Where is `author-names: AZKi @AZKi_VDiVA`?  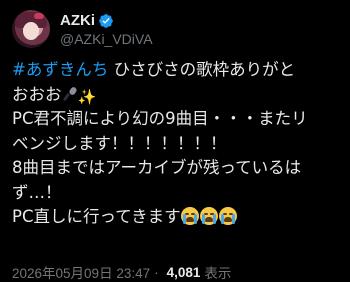
author-names: AZKi @AZKi_VDiVA is located at coordinates (106, 29).